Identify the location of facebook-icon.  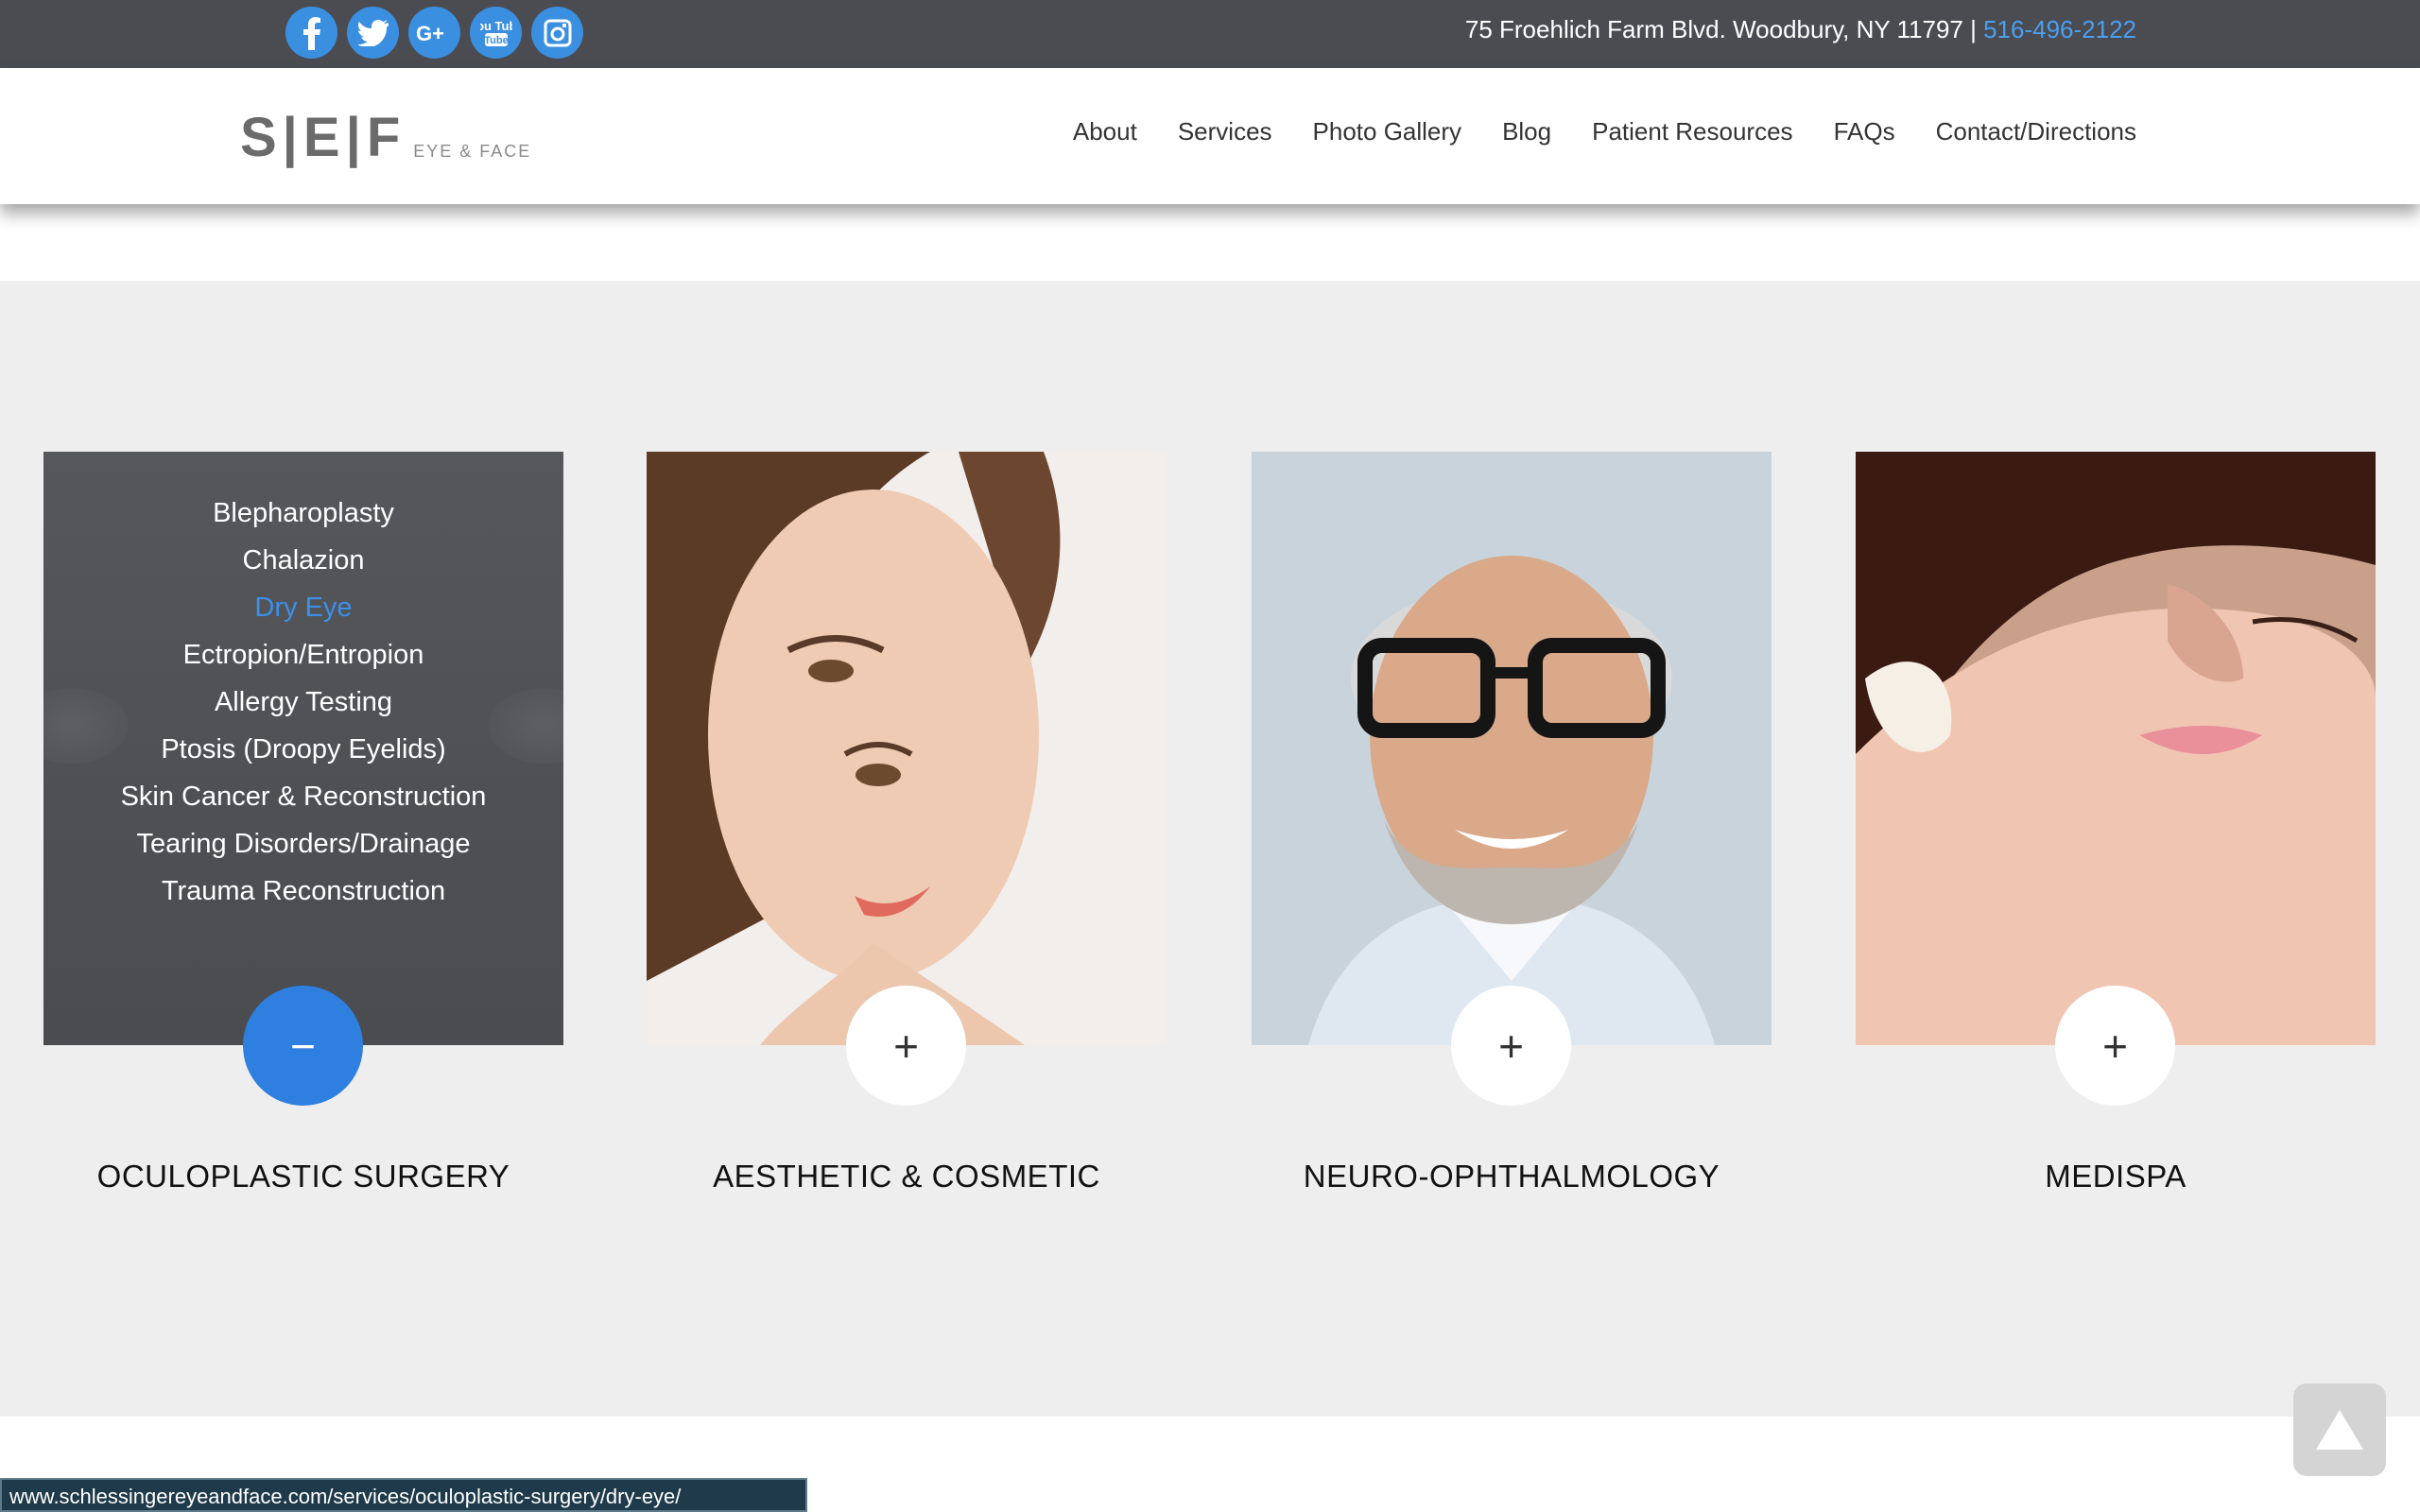
(311, 33).